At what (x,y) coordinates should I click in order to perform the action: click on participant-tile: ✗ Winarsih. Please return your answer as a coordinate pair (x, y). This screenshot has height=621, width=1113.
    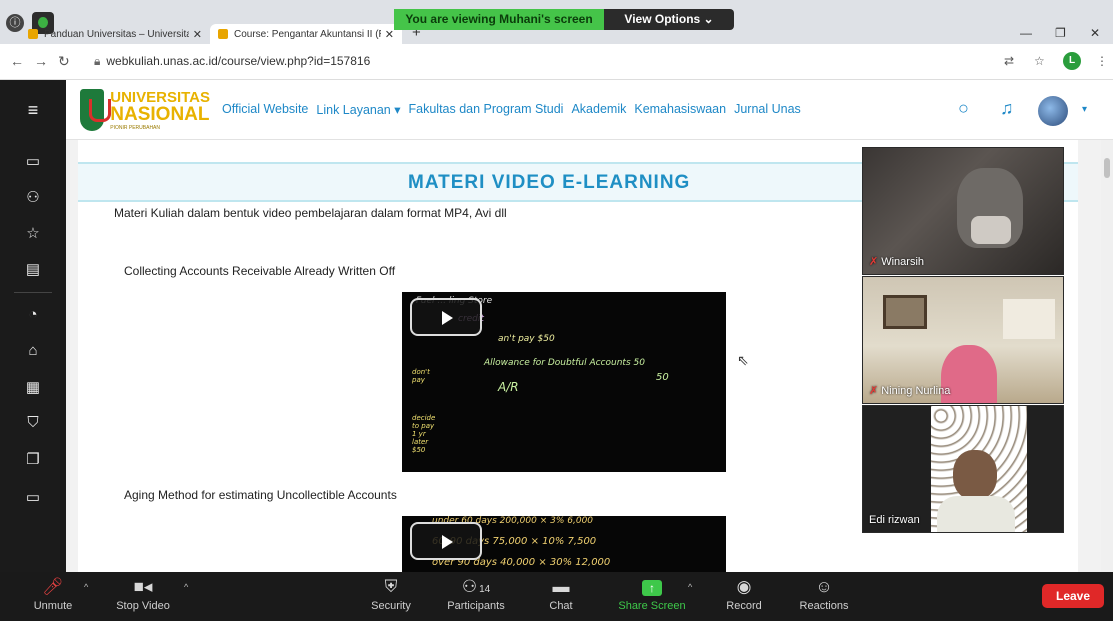
    Looking at the image, I should click on (963, 211).